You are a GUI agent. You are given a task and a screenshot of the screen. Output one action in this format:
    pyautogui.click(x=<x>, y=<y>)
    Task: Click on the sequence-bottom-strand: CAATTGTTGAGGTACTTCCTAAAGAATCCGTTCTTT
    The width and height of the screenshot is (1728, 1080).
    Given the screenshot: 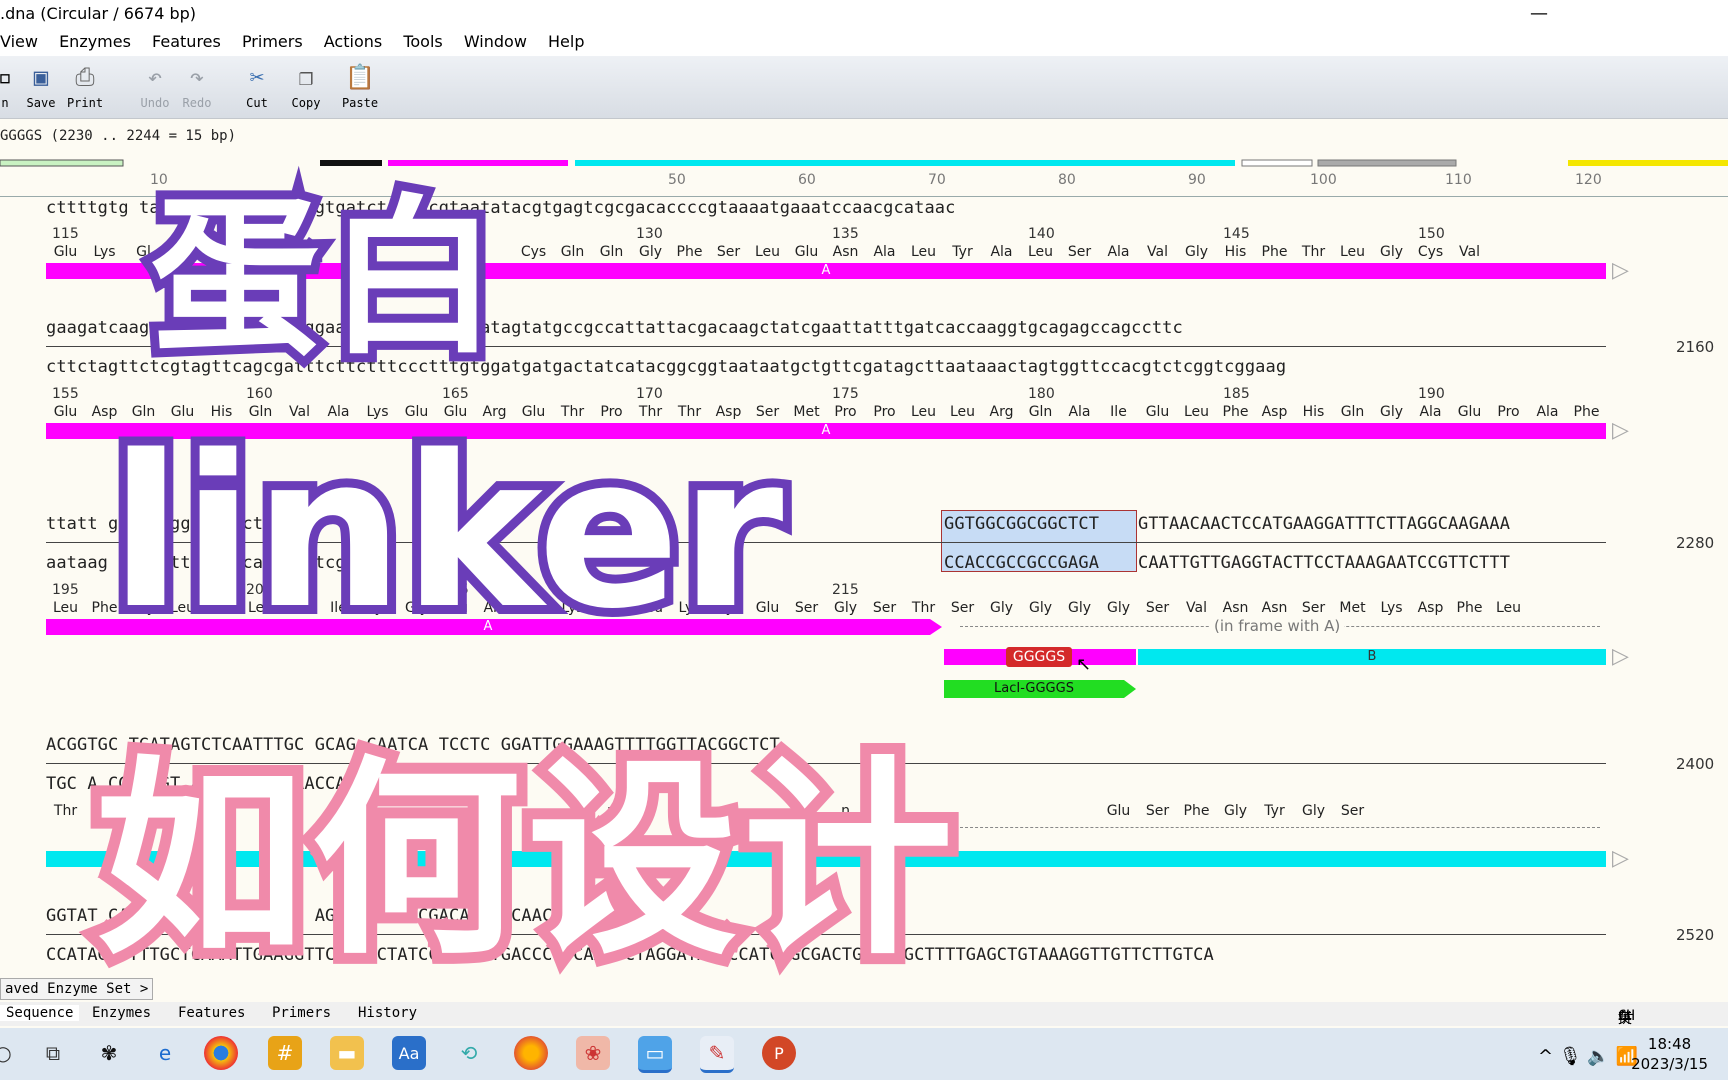 What is the action you would take?
    pyautogui.click(x=1324, y=563)
    